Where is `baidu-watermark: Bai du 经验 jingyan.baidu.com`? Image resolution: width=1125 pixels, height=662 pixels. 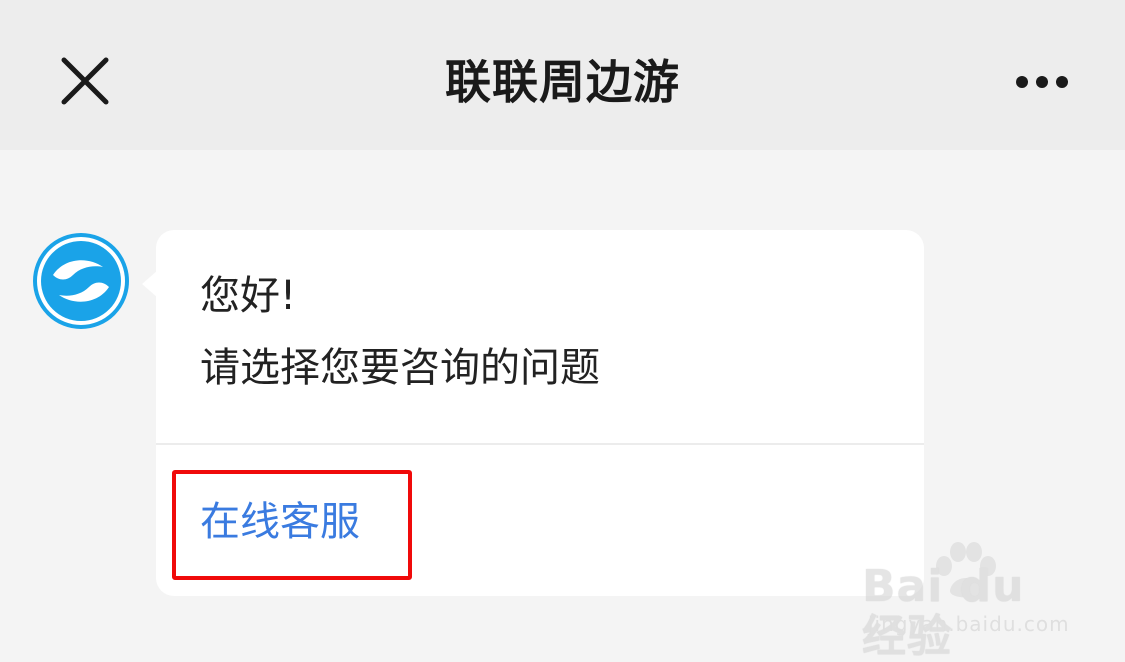 baidu-watermark: Bai du 经验 jingyan.baidu.com is located at coordinates (972, 601).